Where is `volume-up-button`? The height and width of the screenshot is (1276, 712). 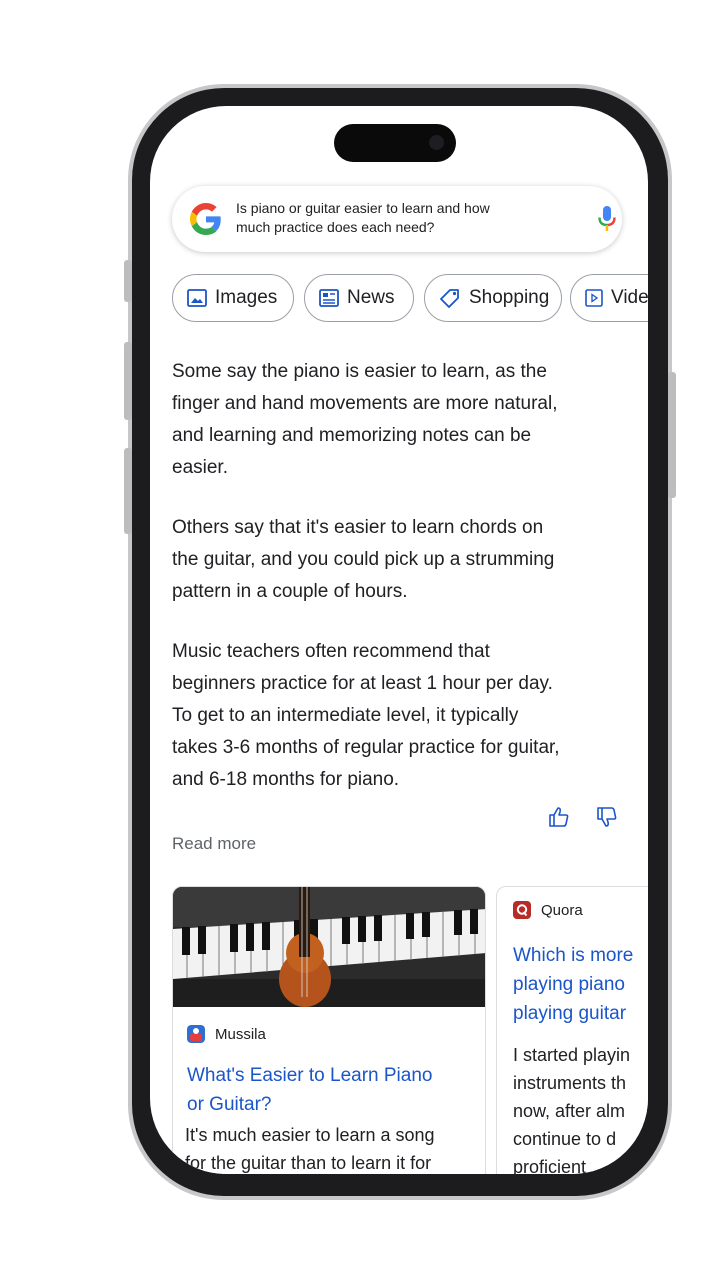 volume-up-button is located at coordinates (128, 381).